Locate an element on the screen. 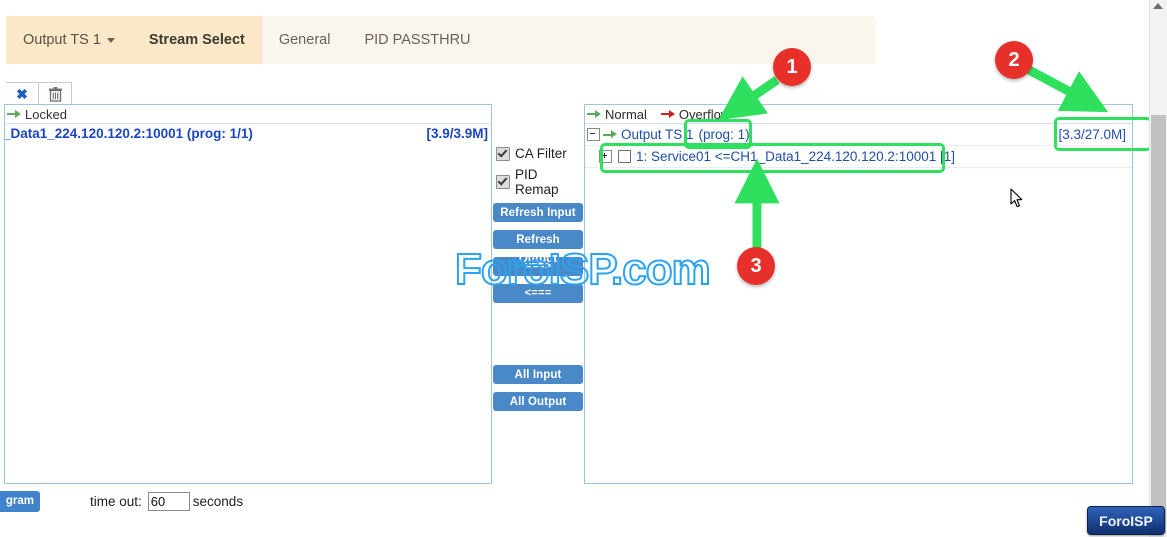  tab-stream-select: Stream Select is located at coordinates (196, 40).